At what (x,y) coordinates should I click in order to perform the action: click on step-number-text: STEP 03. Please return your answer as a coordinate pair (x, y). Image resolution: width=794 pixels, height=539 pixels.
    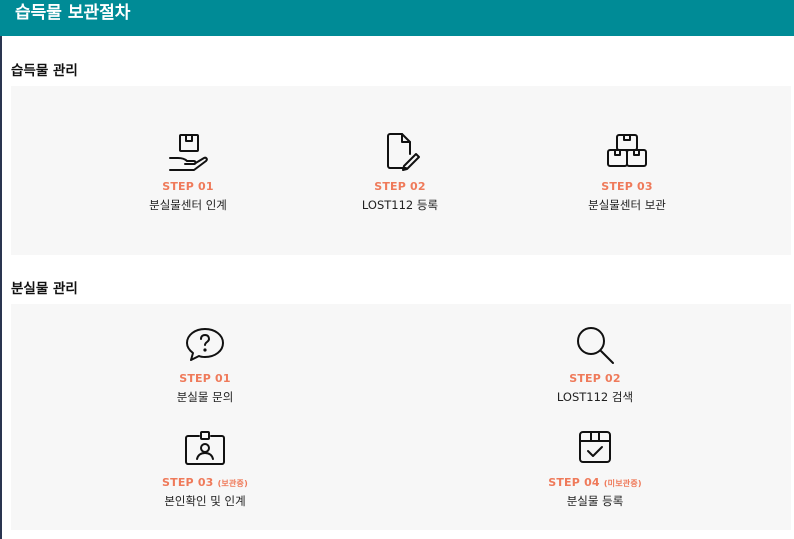
    Looking at the image, I should click on (188, 482).